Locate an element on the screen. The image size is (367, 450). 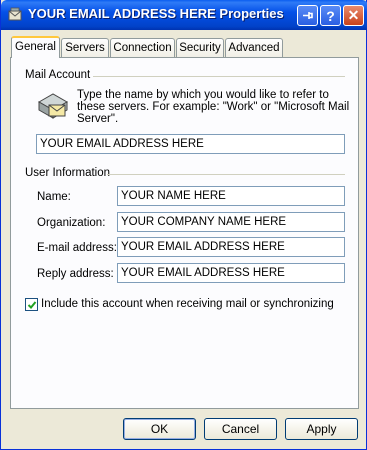
tab-advanced: Advanced is located at coordinates (254, 47).